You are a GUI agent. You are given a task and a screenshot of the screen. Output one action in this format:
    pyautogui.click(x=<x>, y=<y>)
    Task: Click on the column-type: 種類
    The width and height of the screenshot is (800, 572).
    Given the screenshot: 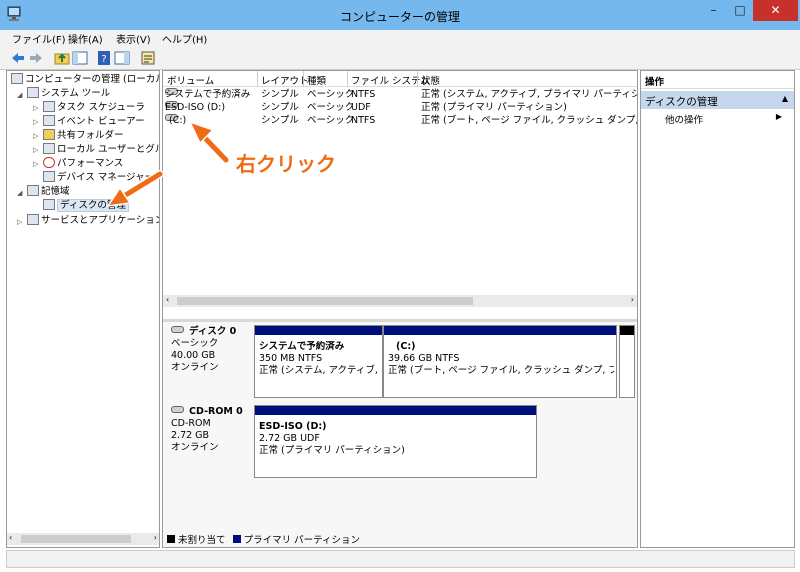 What is the action you would take?
    pyautogui.click(x=316, y=80)
    